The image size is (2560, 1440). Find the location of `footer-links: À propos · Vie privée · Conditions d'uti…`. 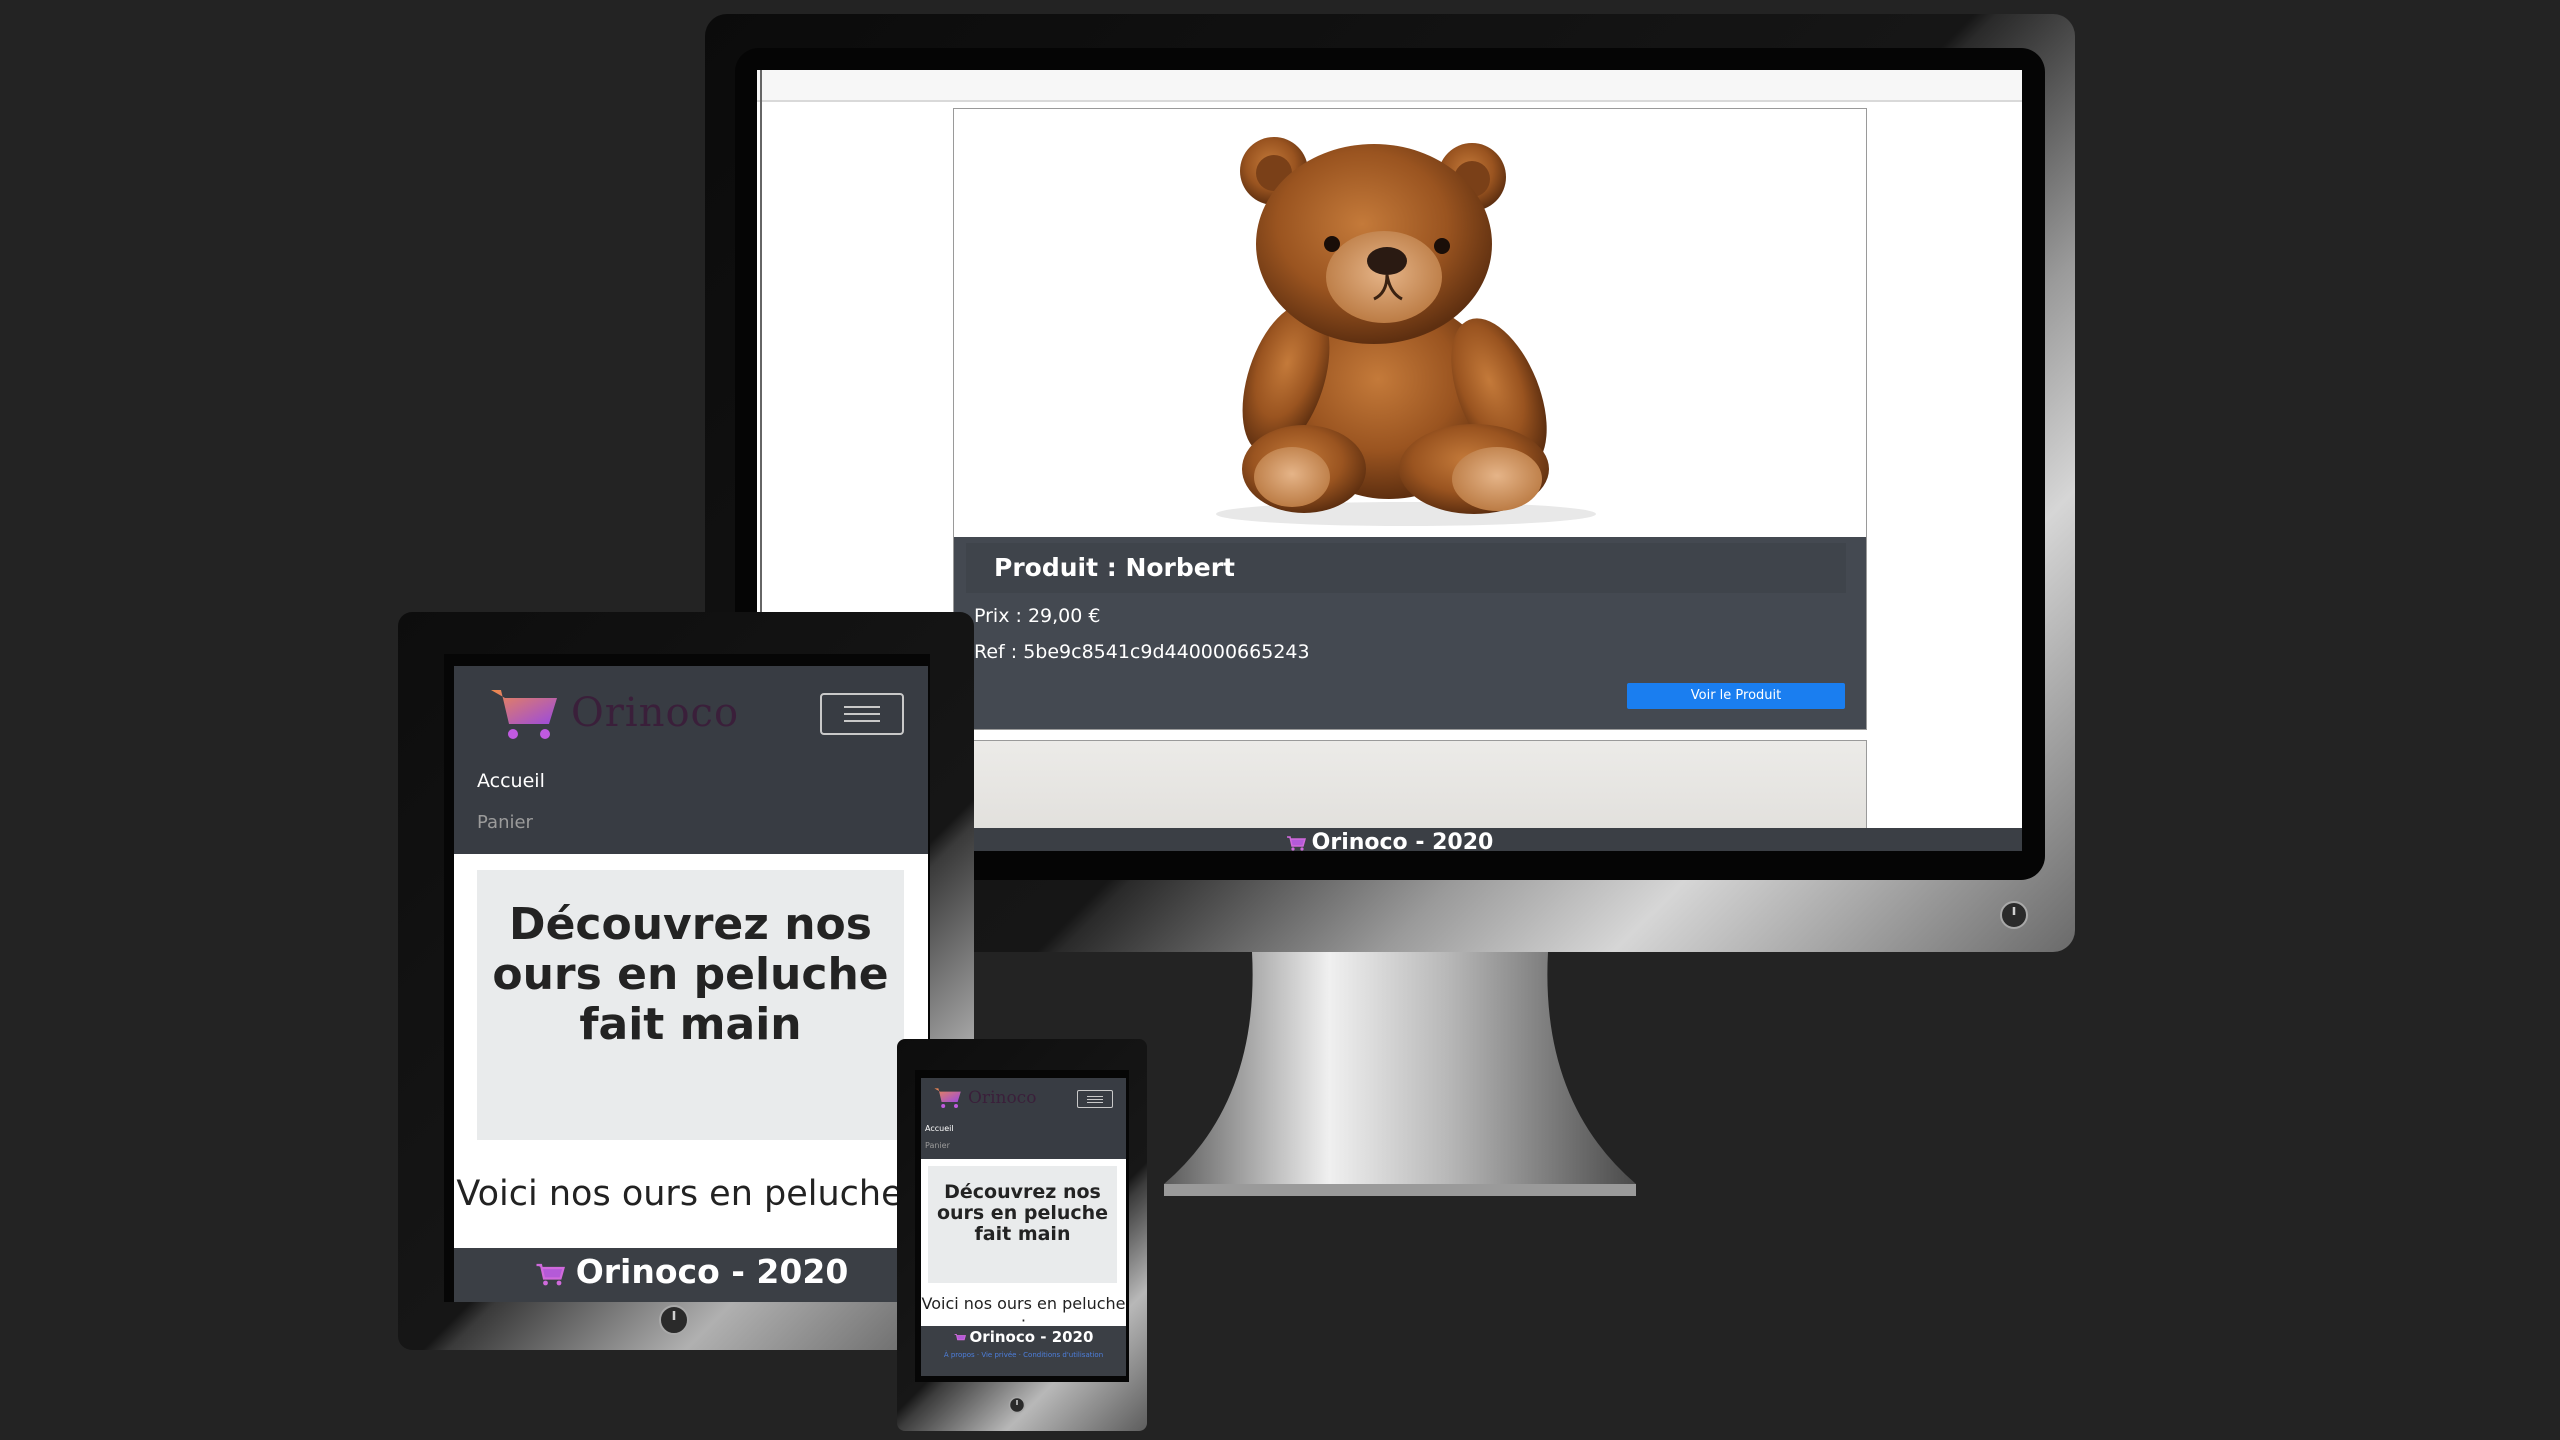

footer-links: À propos · Vie privée · Conditions d'uti… is located at coordinates (1023, 1355).